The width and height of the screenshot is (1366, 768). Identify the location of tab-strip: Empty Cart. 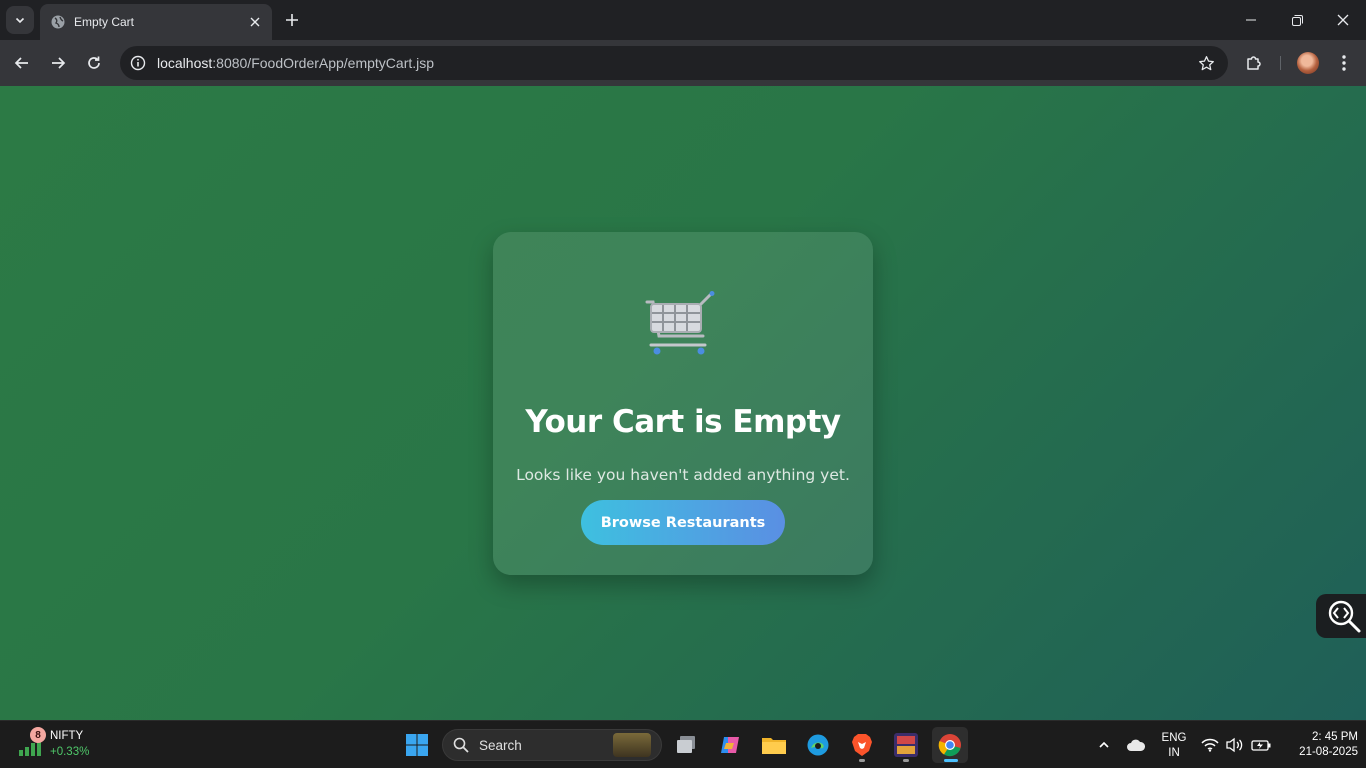
(683, 20).